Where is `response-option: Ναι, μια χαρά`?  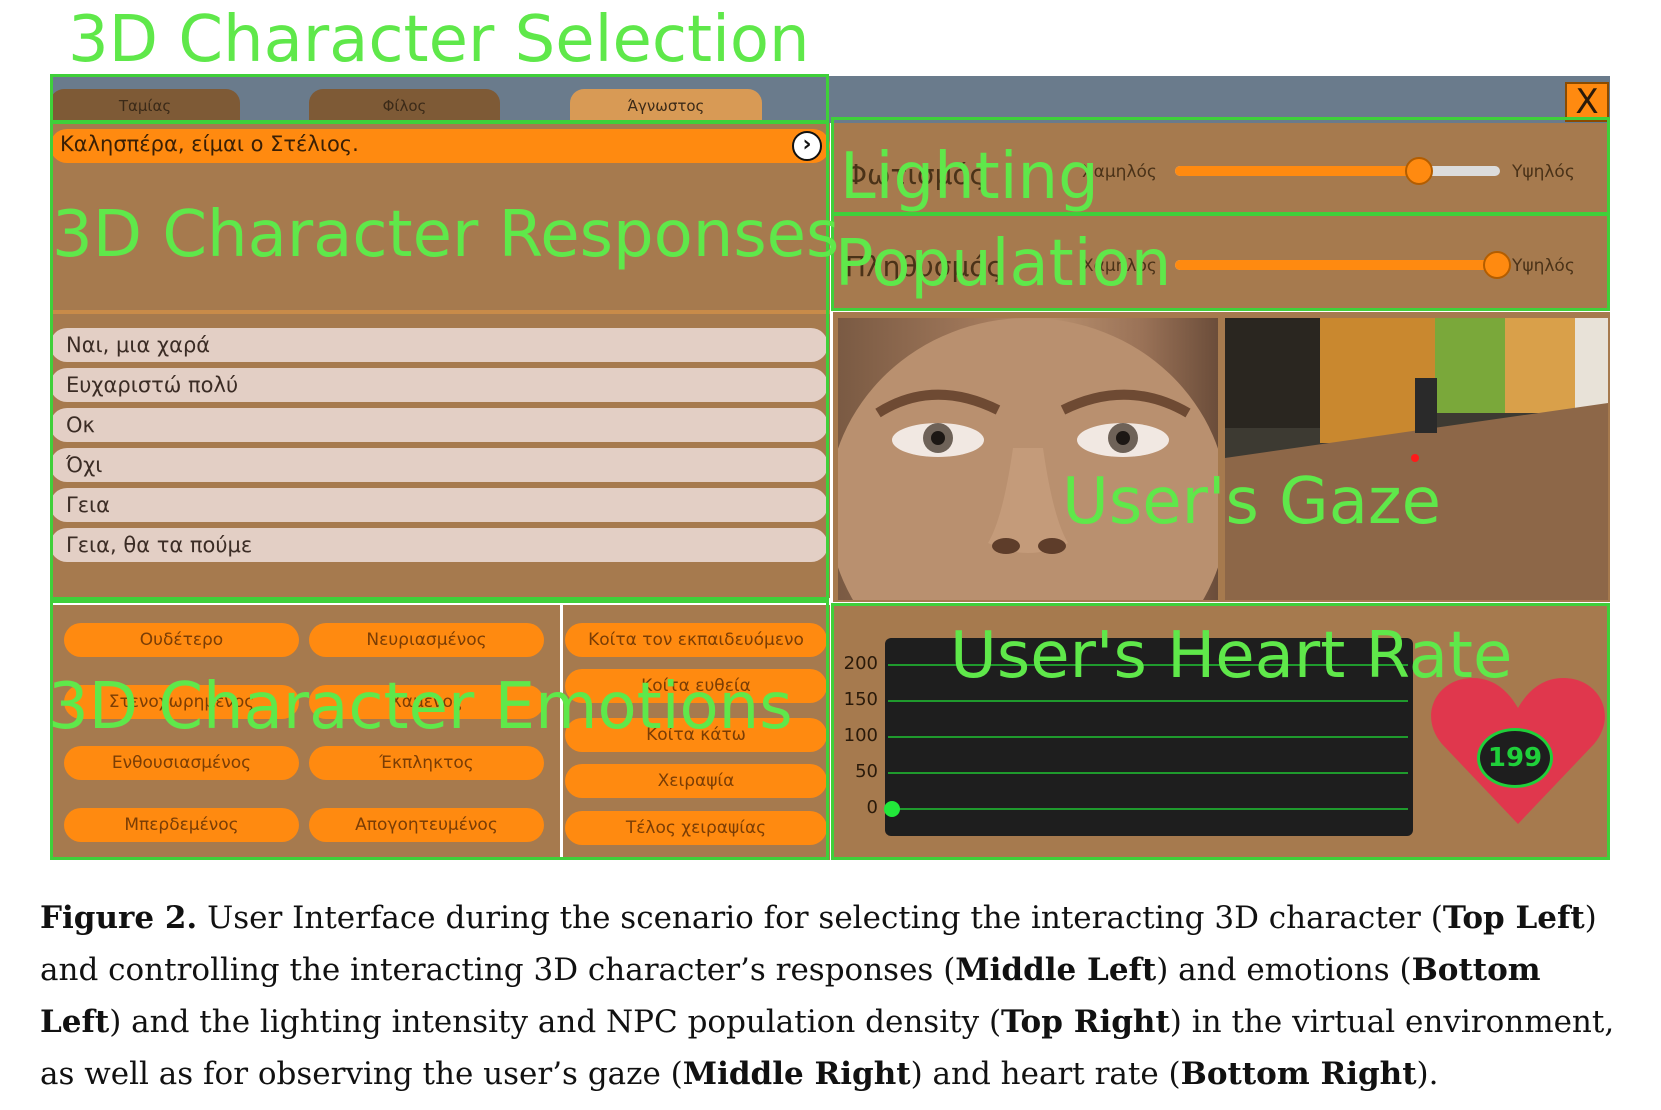 response-option: Ναι, μια χαρά is located at coordinates (439, 345).